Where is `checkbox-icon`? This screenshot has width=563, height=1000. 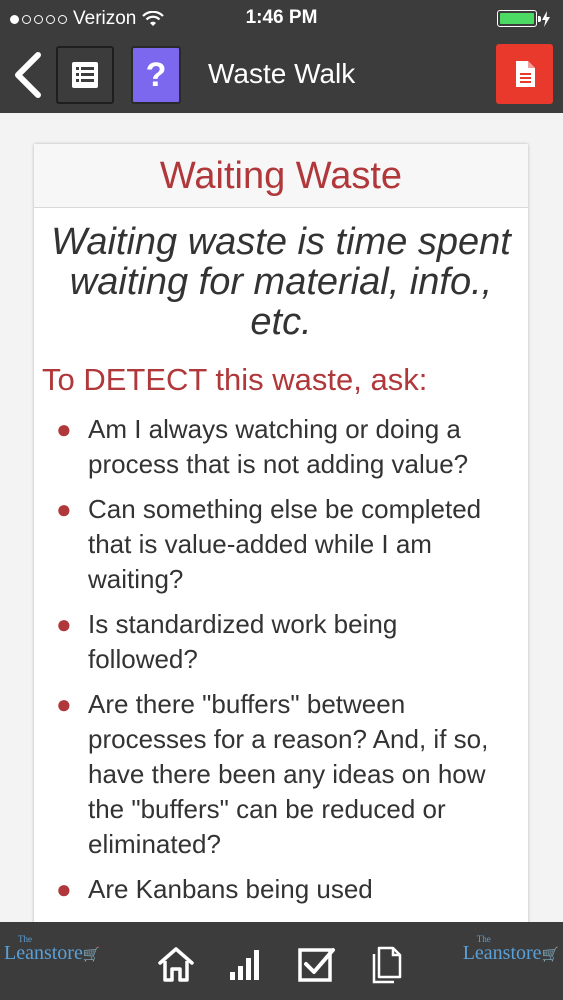
checkbox-icon is located at coordinates (316, 965).